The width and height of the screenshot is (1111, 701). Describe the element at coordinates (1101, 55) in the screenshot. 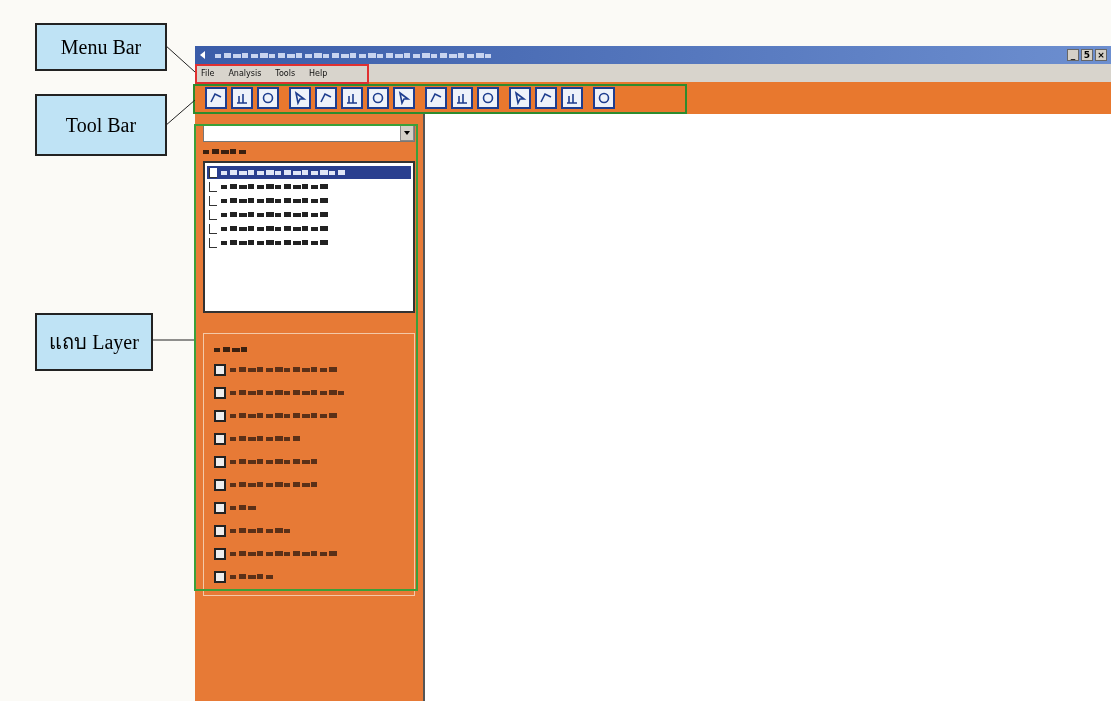

I see `window-control-button: ×` at that location.